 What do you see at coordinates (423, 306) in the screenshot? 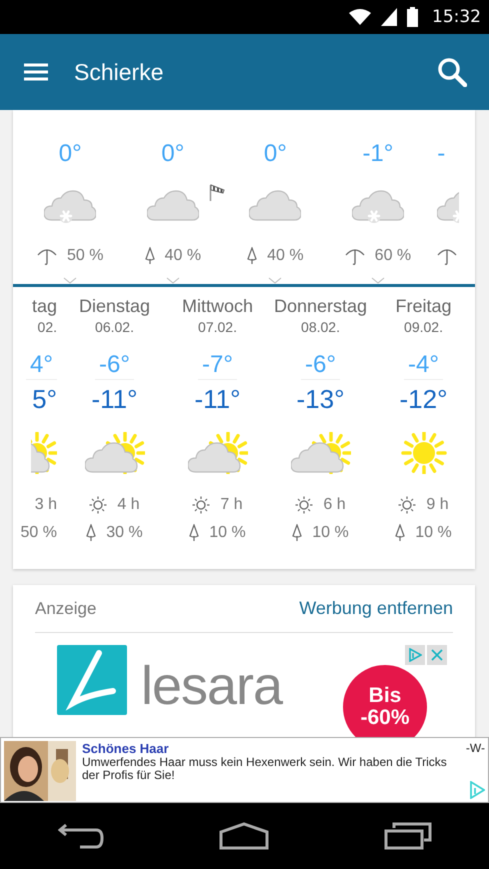
I see `day-name: Freitag` at bounding box center [423, 306].